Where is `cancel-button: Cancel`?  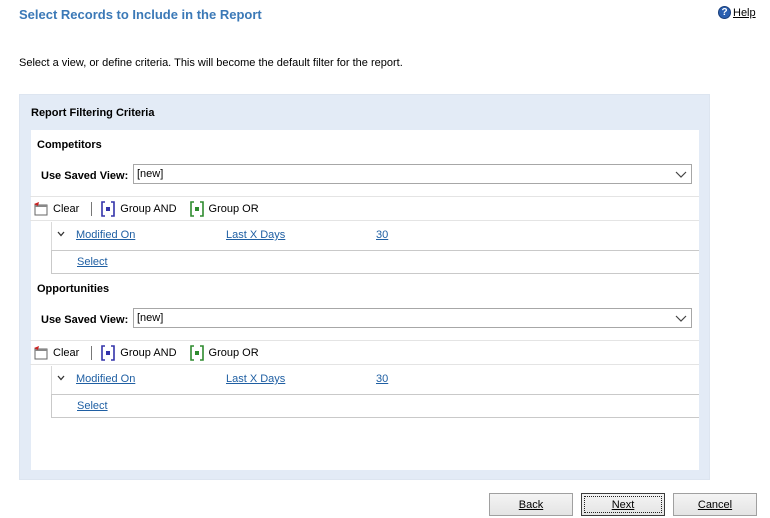 cancel-button: Cancel is located at coordinates (715, 504).